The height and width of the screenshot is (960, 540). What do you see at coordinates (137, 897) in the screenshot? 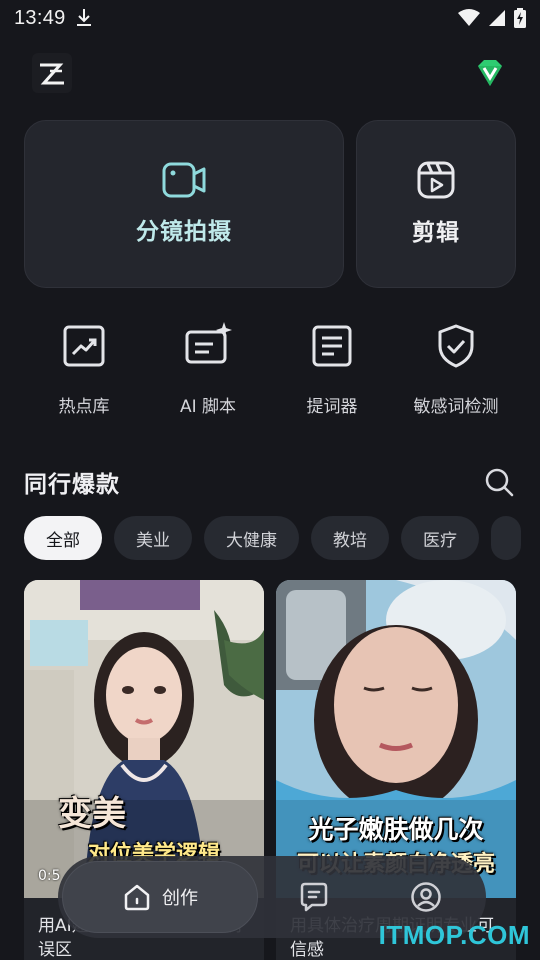
I see `home-icon` at bounding box center [137, 897].